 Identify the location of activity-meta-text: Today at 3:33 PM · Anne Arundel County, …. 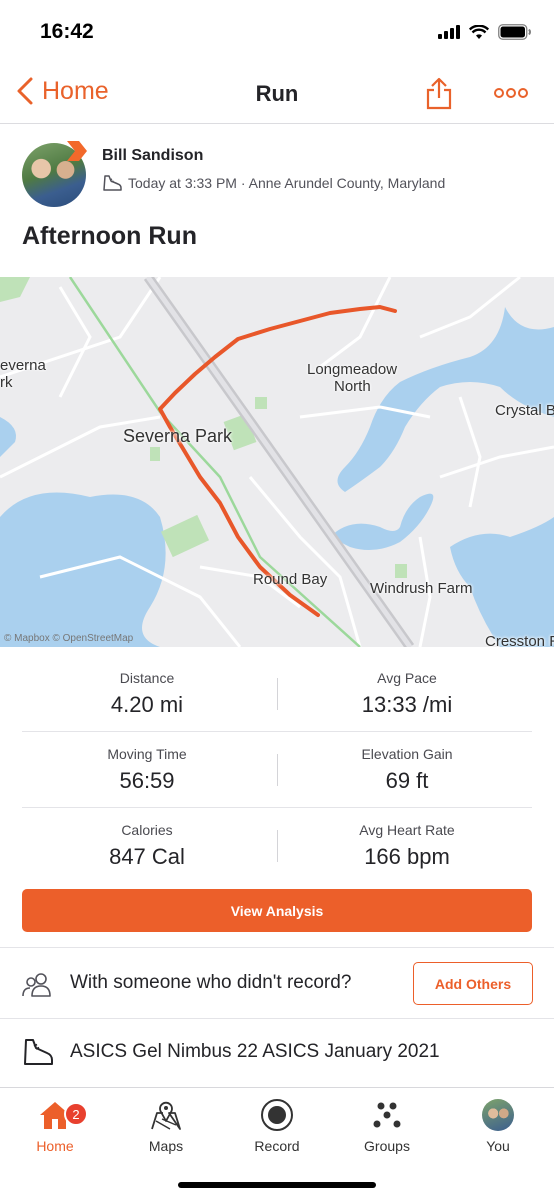
(287, 183).